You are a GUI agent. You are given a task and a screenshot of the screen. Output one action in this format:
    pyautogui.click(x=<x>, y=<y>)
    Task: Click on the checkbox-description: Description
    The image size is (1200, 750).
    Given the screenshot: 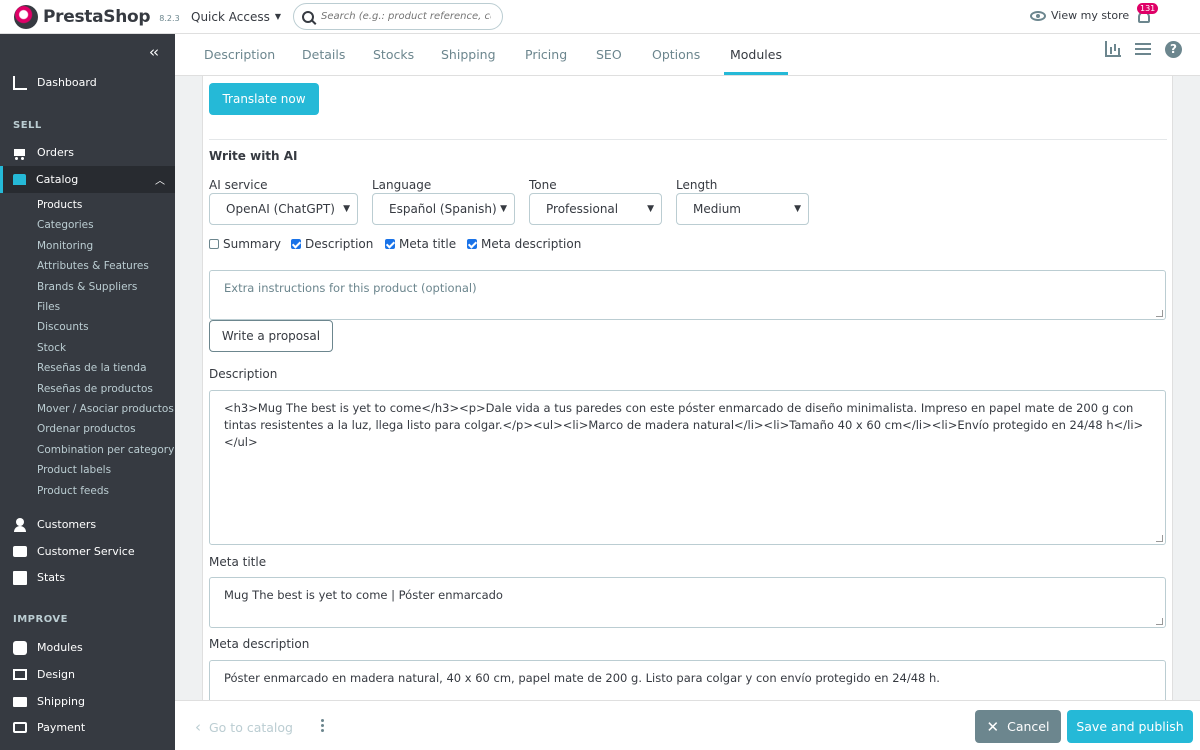 What is the action you would take?
    pyautogui.click(x=332, y=244)
    